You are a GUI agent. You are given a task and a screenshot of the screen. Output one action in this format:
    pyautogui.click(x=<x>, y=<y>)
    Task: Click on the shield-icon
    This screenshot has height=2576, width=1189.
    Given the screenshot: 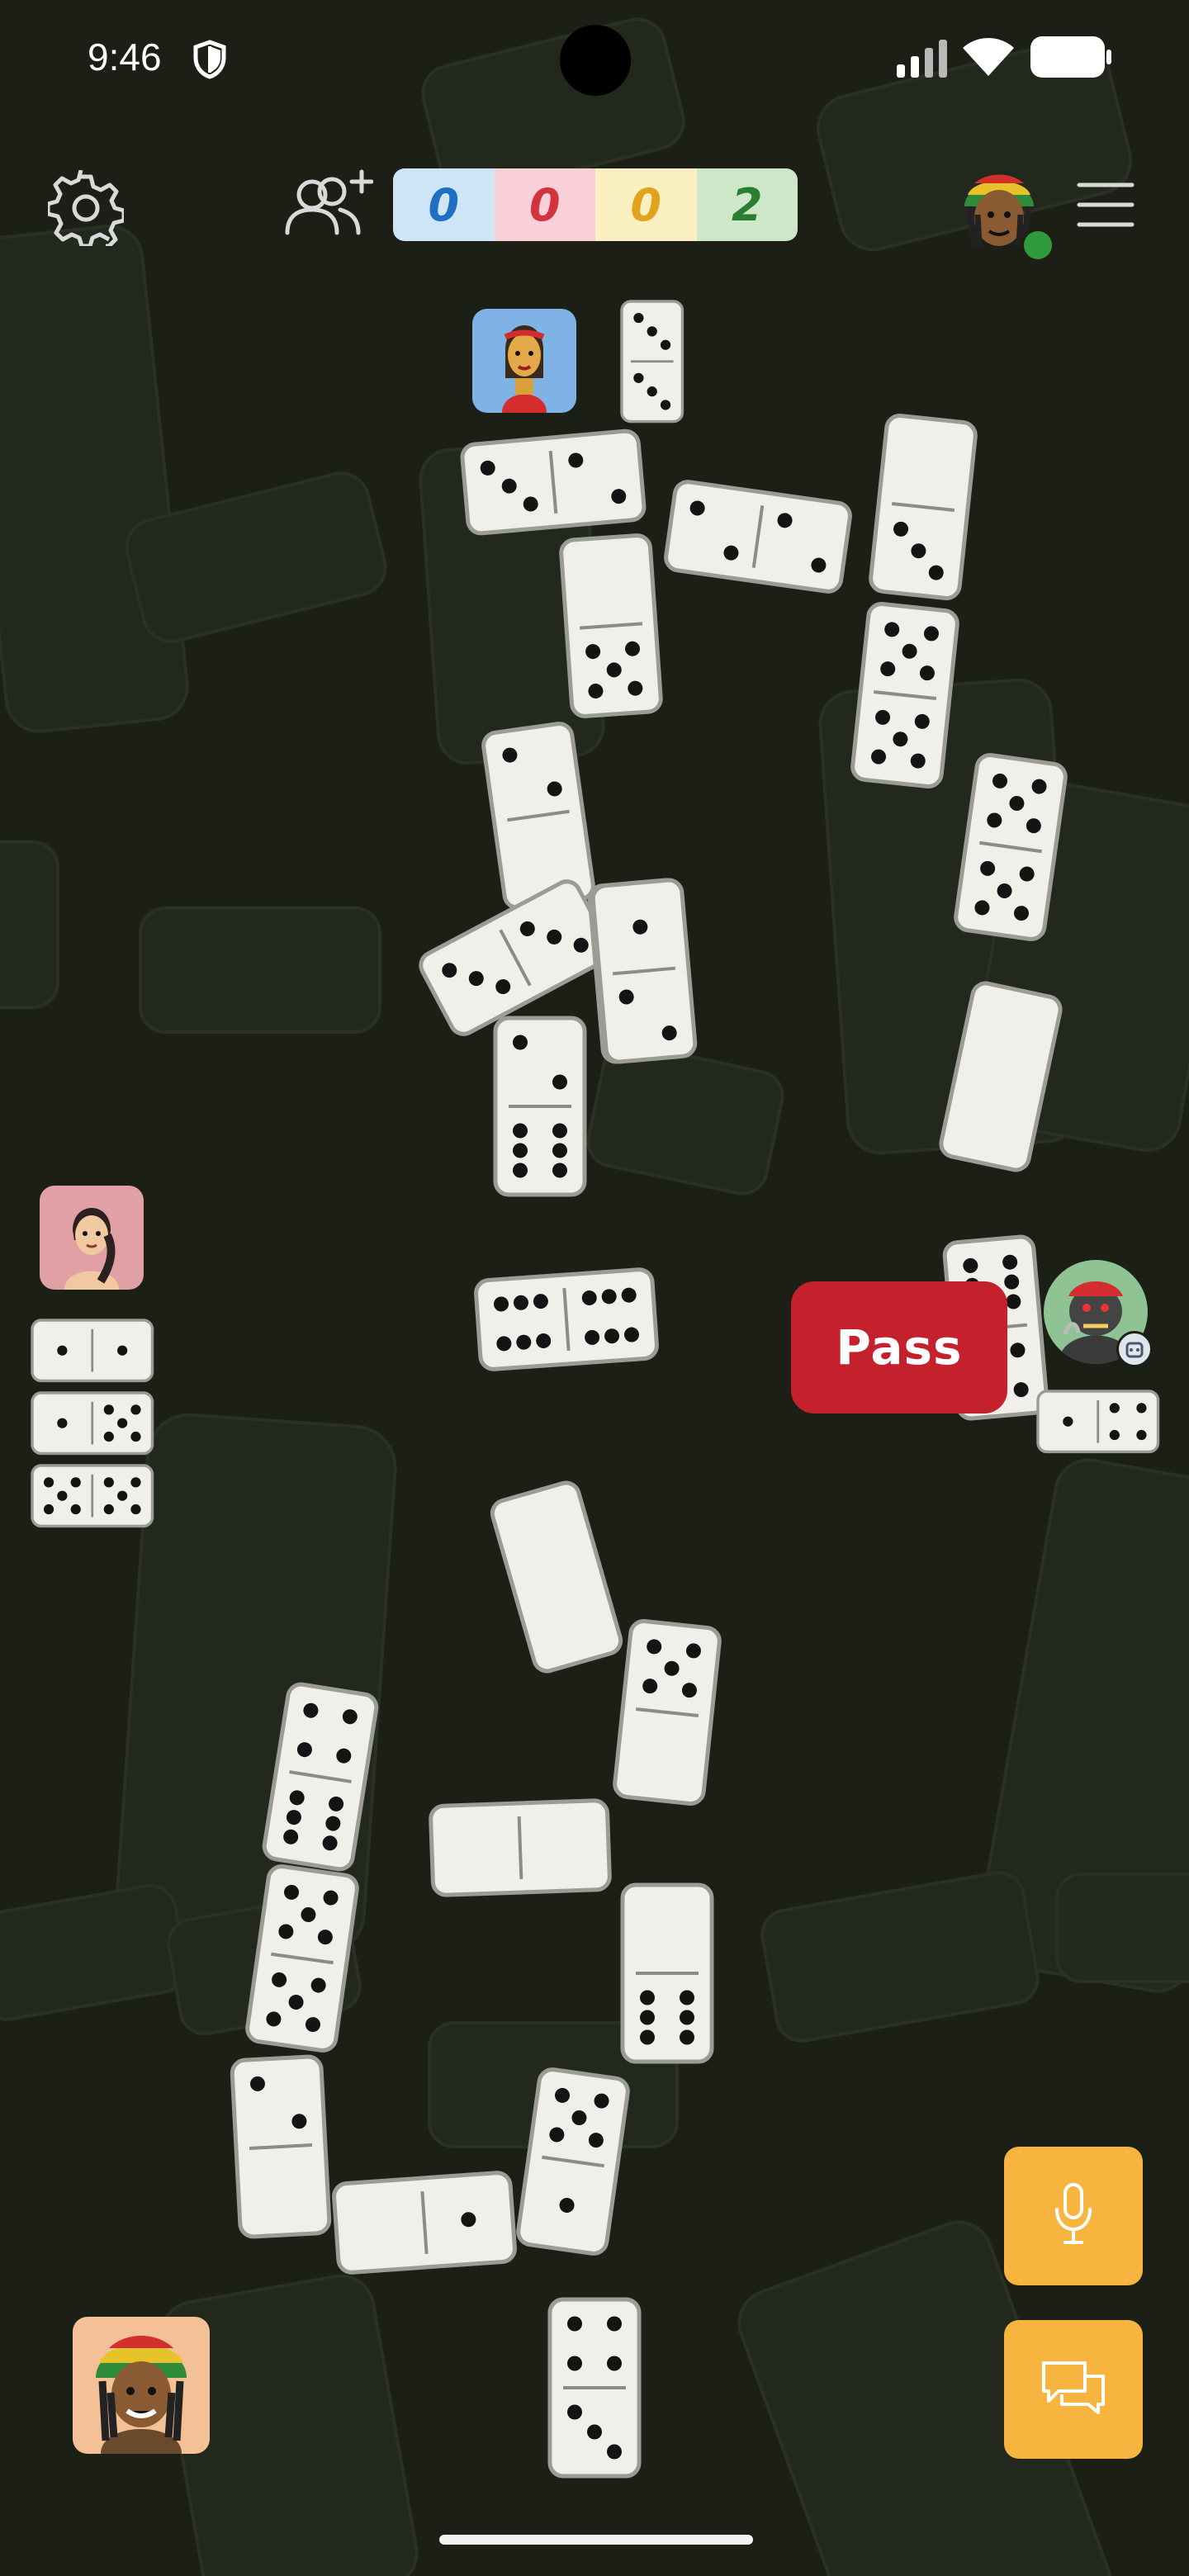 What is the action you would take?
    pyautogui.click(x=210, y=61)
    